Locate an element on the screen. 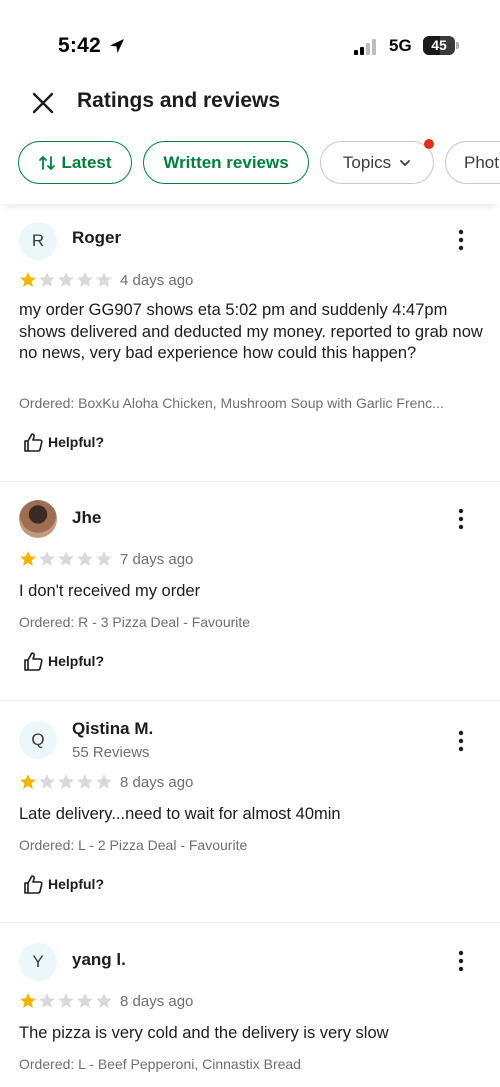  battery-cap is located at coordinates (457, 45).